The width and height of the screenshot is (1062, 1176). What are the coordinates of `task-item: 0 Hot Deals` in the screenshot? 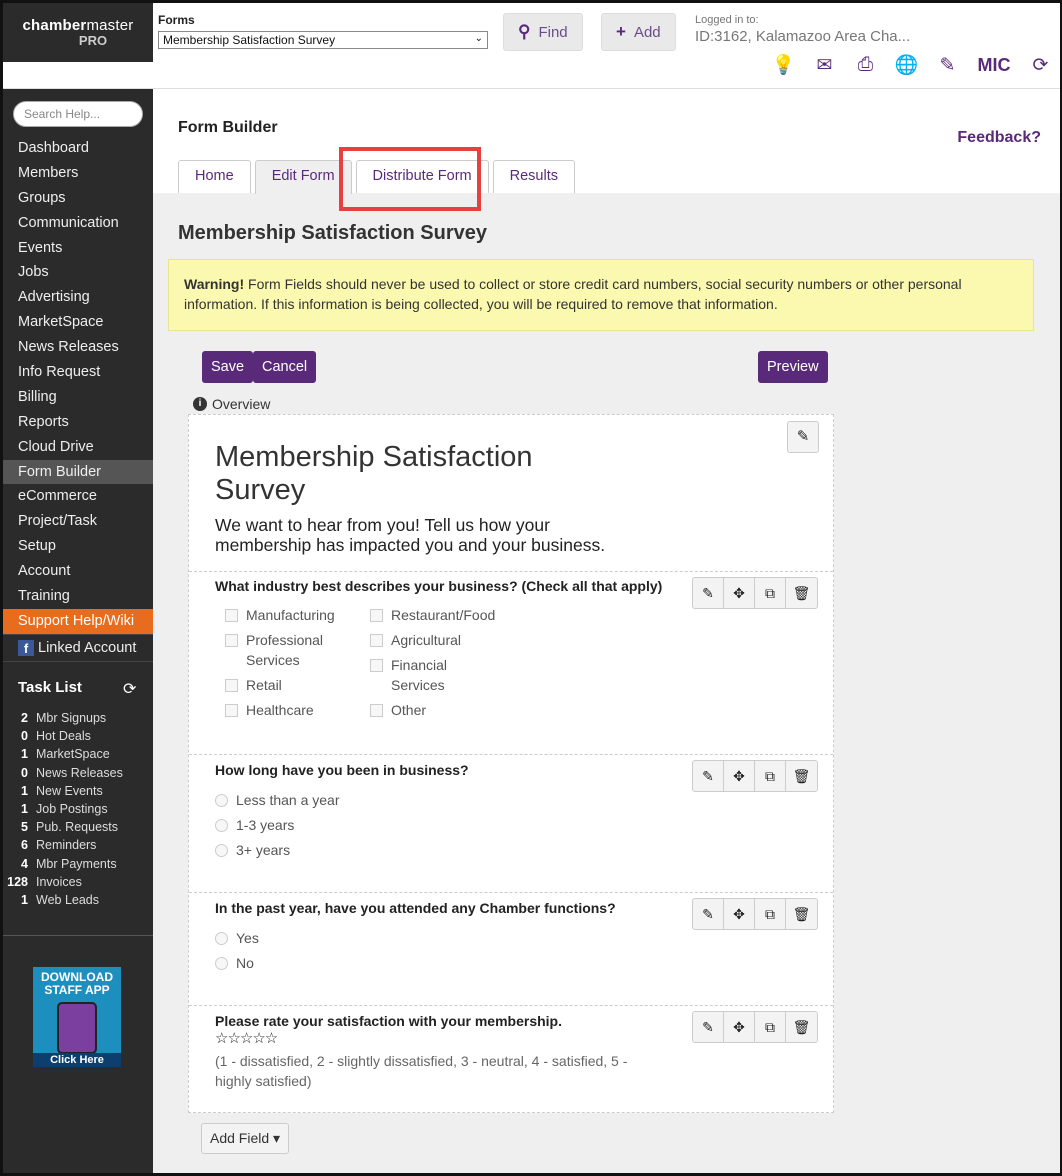 It's located at (78, 736).